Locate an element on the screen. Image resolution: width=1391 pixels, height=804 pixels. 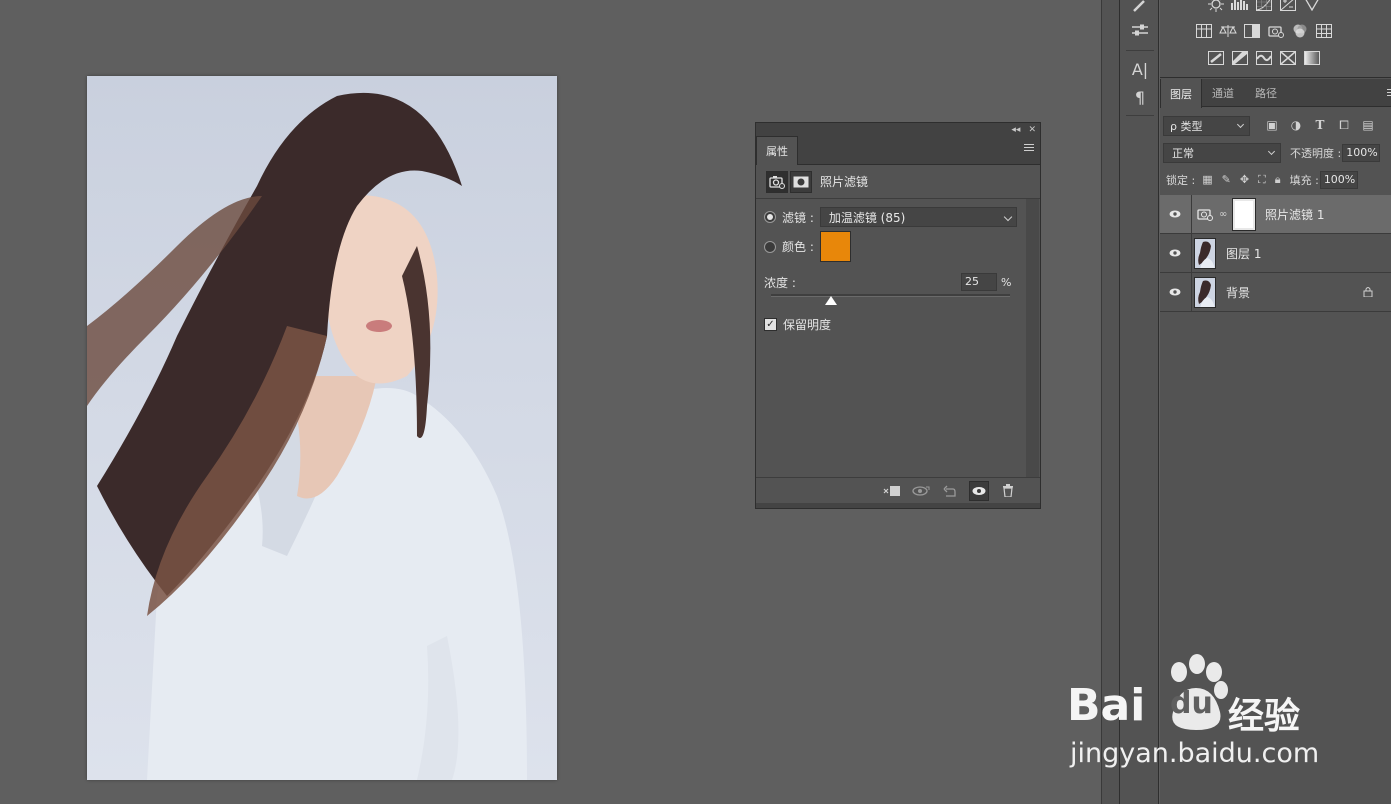
layer-filter-row: ρ 类型 ▣ ◑ T ⧠ ▤ is located at coordinates (1275, 125).